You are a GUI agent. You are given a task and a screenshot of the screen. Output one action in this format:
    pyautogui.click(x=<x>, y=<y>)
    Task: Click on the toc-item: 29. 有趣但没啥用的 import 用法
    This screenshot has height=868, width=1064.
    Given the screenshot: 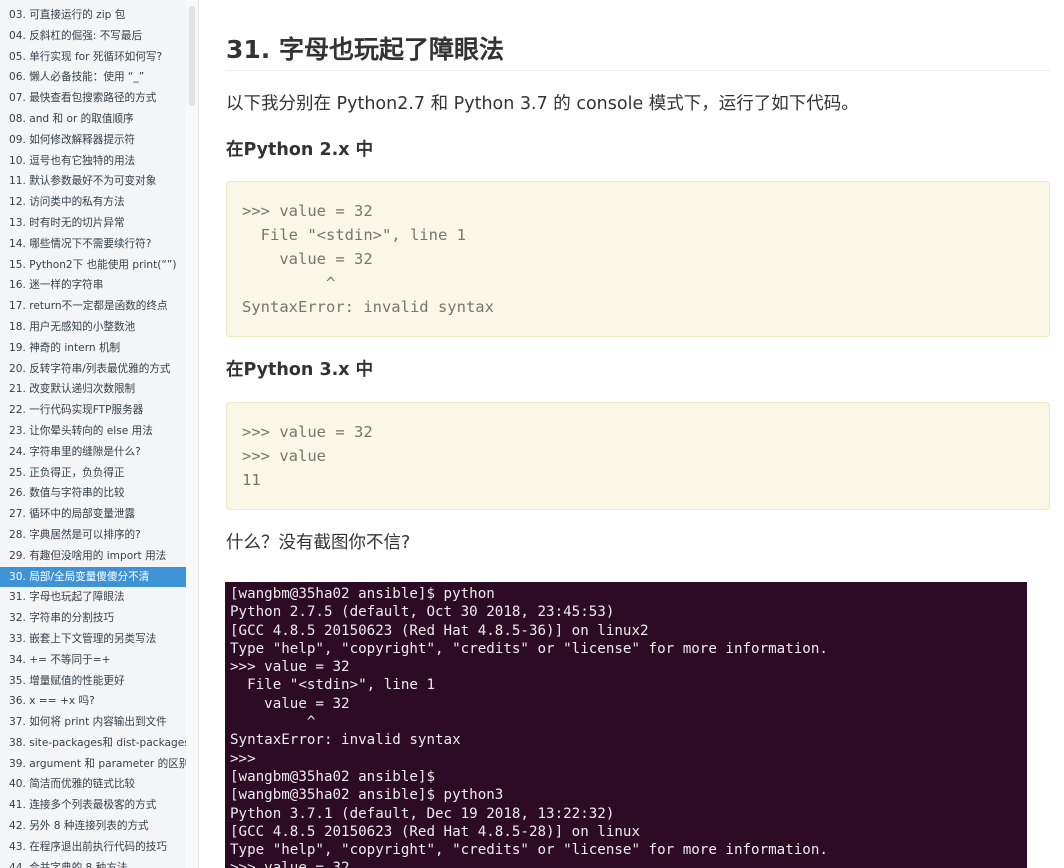 What is the action you would take?
    pyautogui.click(x=93, y=556)
    